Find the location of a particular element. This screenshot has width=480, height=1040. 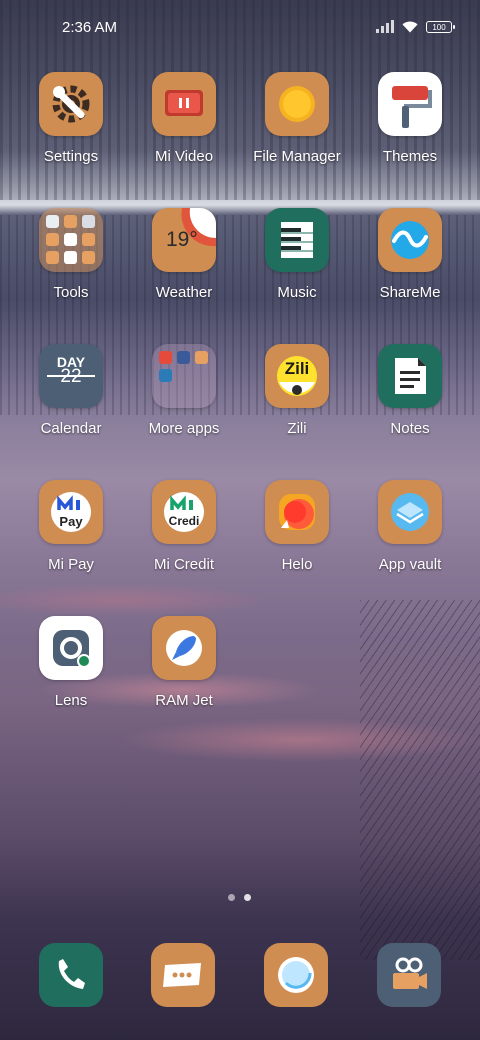

app-label: Helo is located at coordinates (297, 564).